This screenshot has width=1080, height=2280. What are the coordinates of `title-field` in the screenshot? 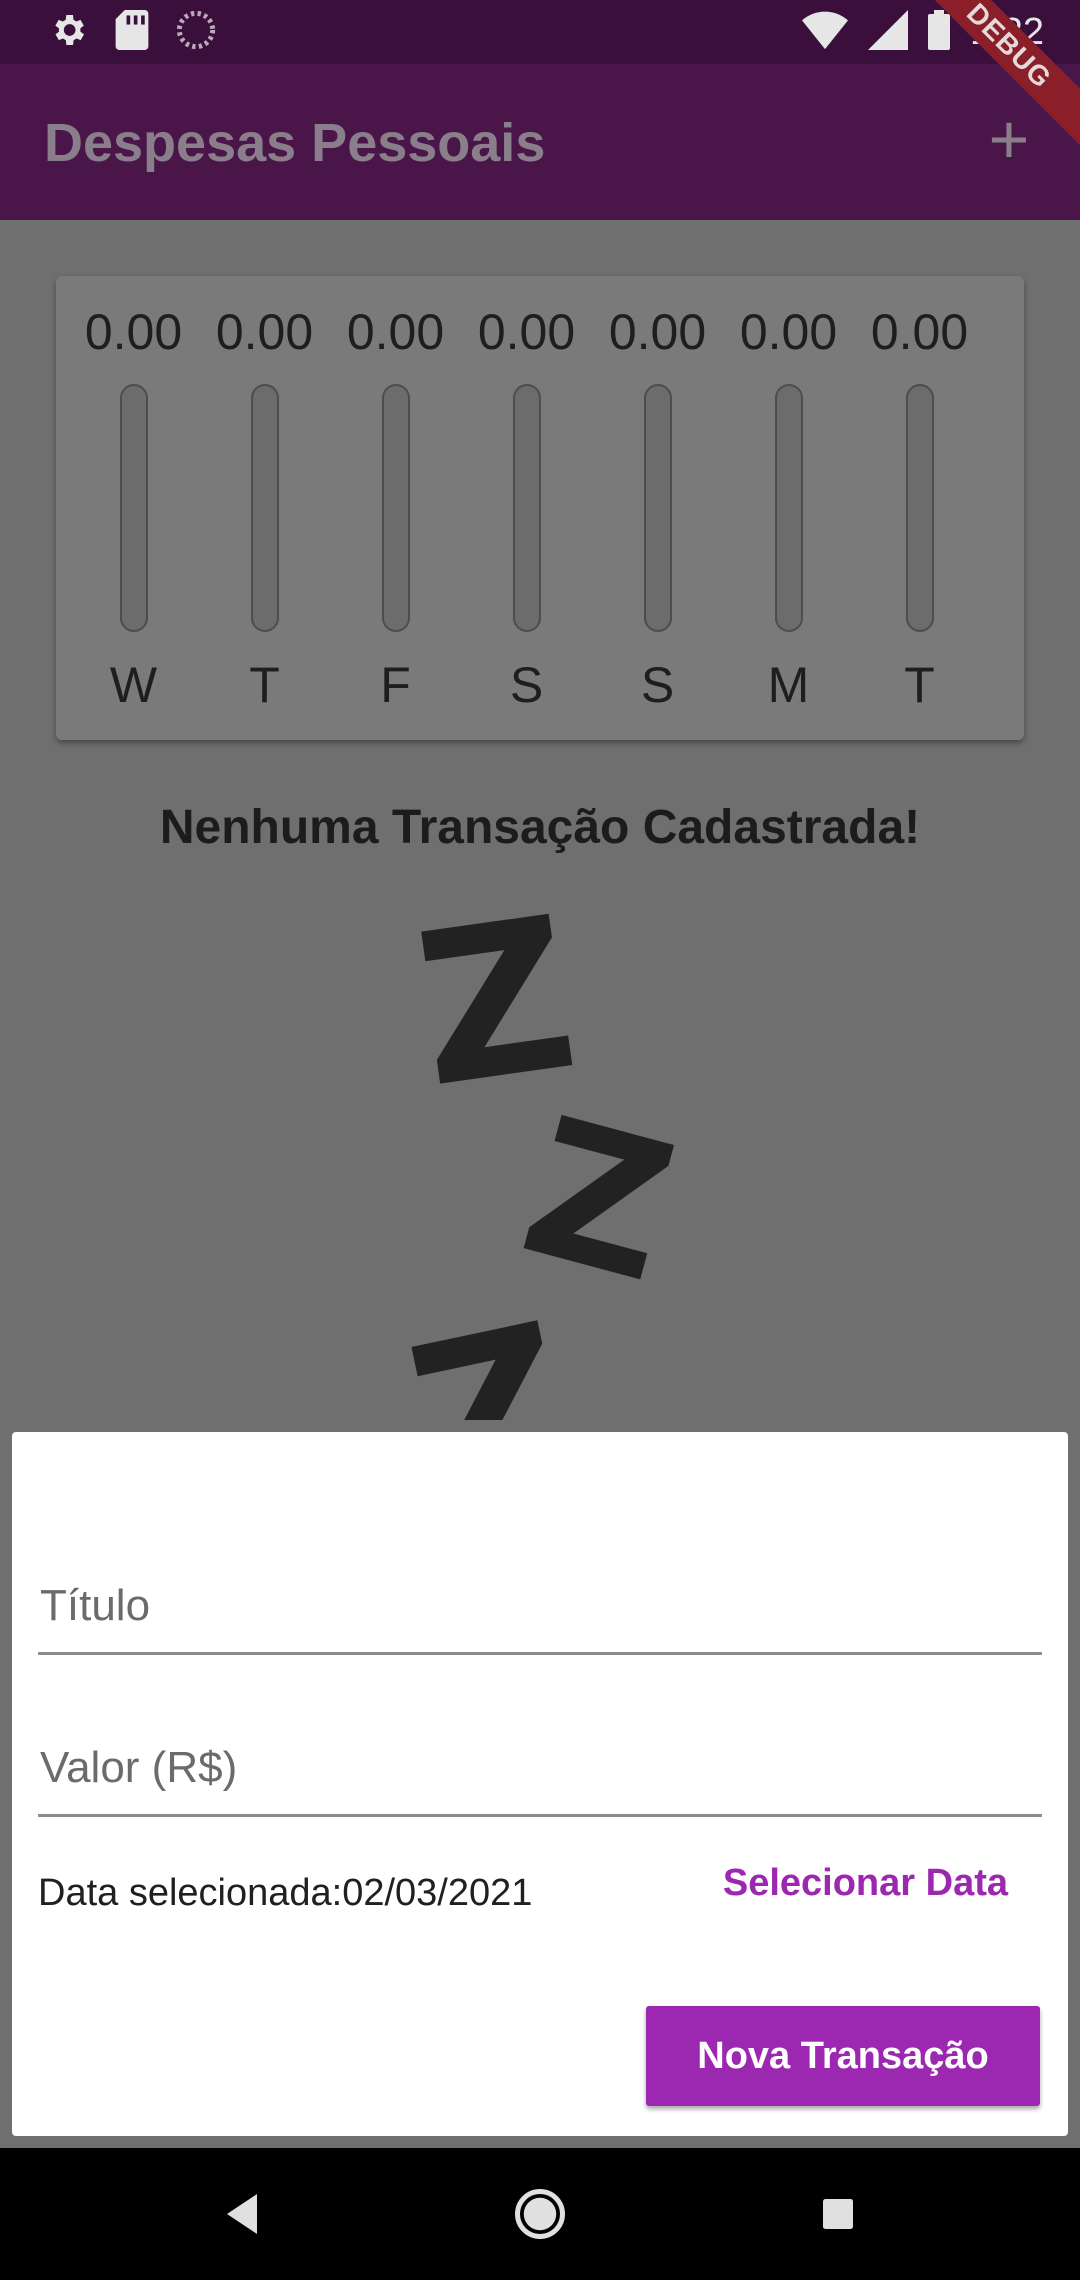 It's located at (542, 1593).